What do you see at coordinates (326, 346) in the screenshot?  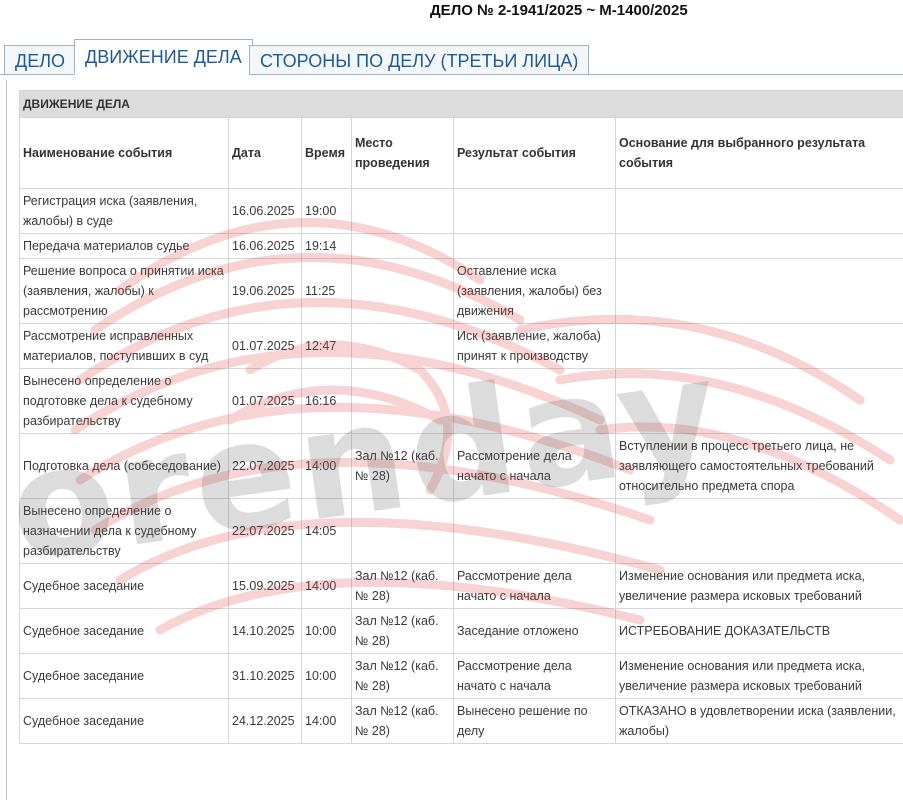 I see `event-time-cell: 12:47` at bounding box center [326, 346].